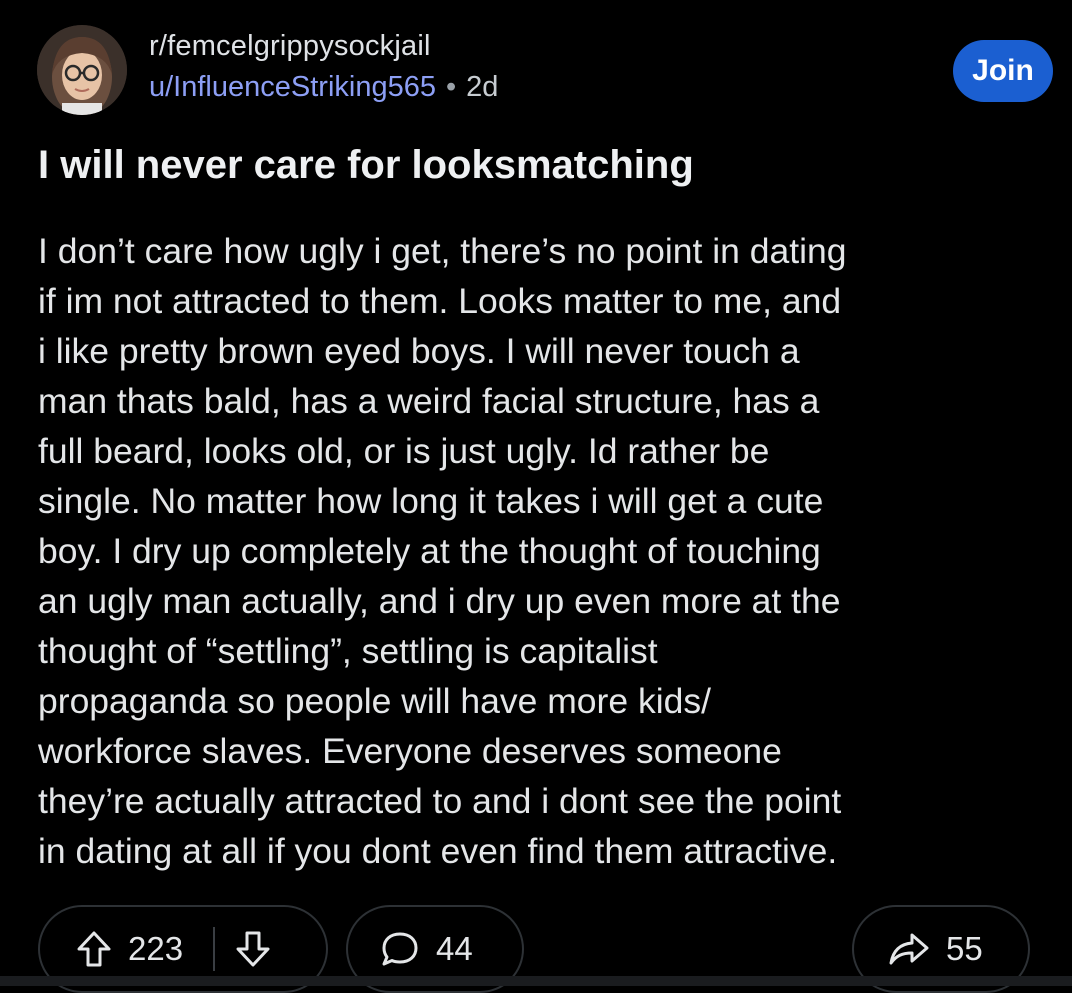 The height and width of the screenshot is (993, 1072). Describe the element at coordinates (214, 949) in the screenshot. I see `vote-divider` at that location.